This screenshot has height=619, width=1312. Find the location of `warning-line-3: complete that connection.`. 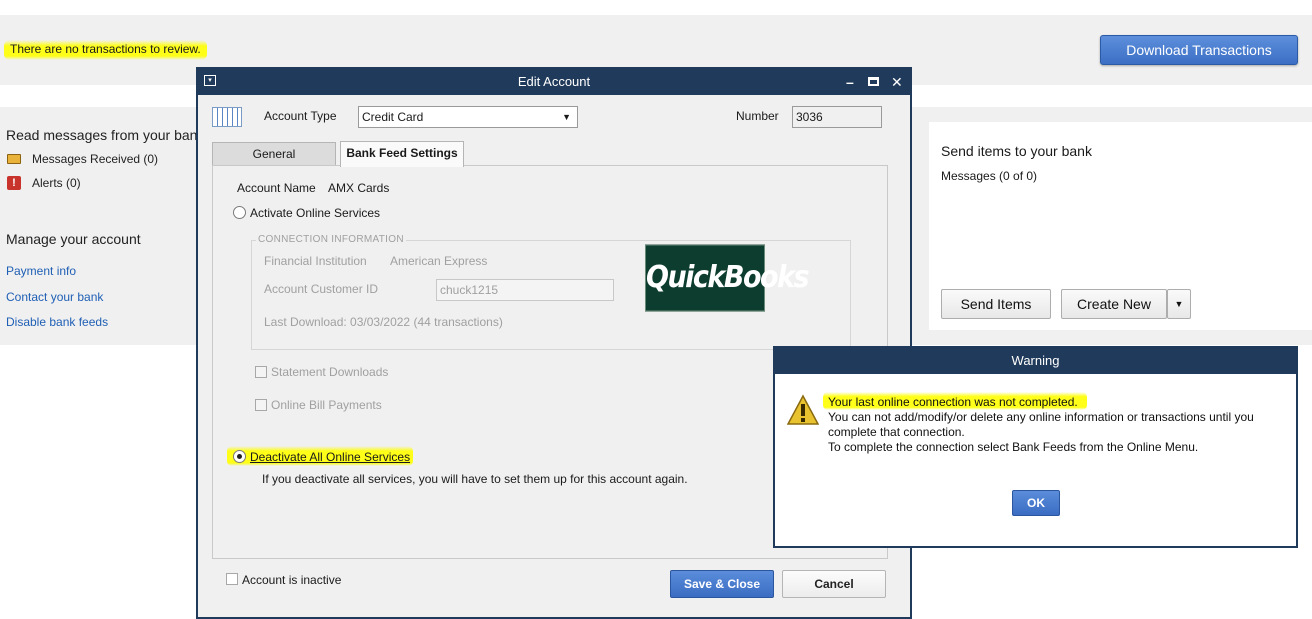

warning-line-3: complete that connection. is located at coordinates (896, 432).